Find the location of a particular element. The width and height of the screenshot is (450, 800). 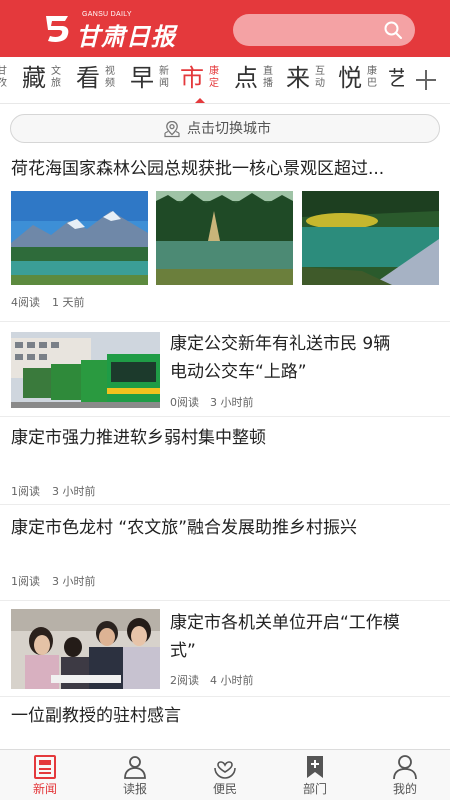

news-read-count: 0阅读 is located at coordinates (184, 402).